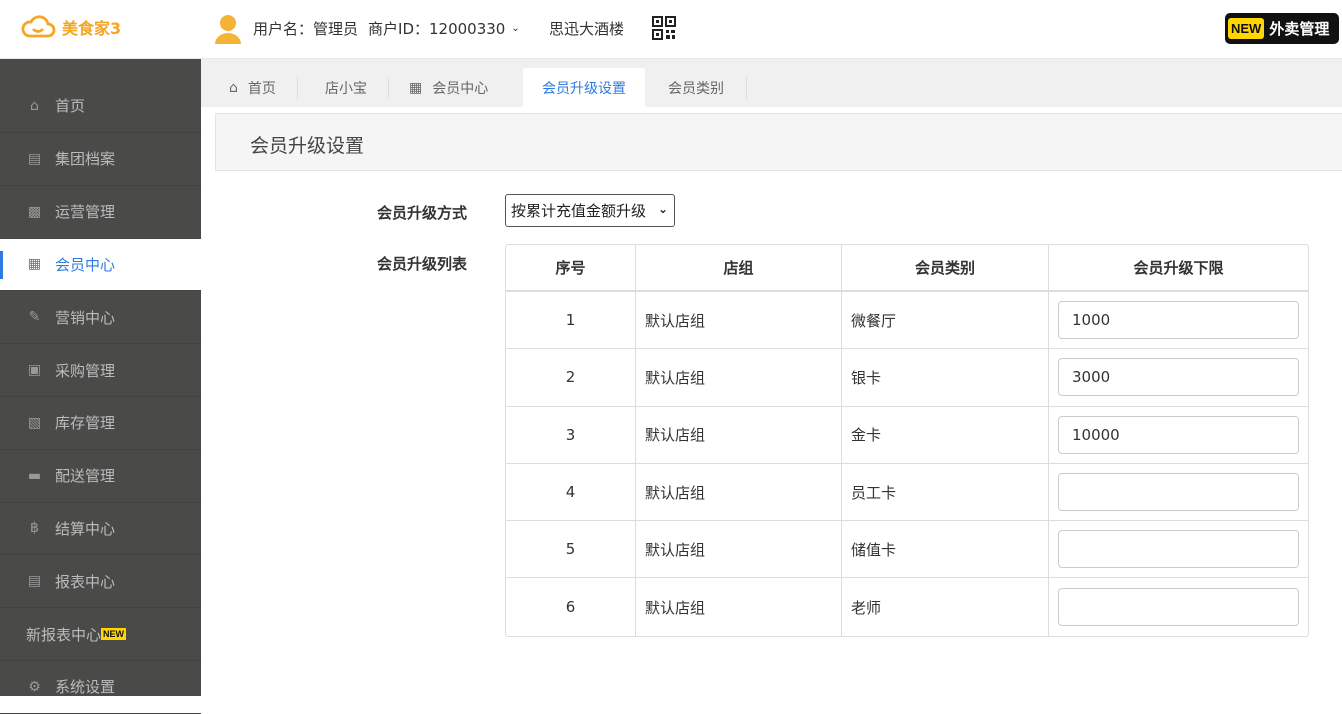 The image size is (1342, 714). I want to click on waimai-button: NEW 外卖管理, so click(1282, 28).